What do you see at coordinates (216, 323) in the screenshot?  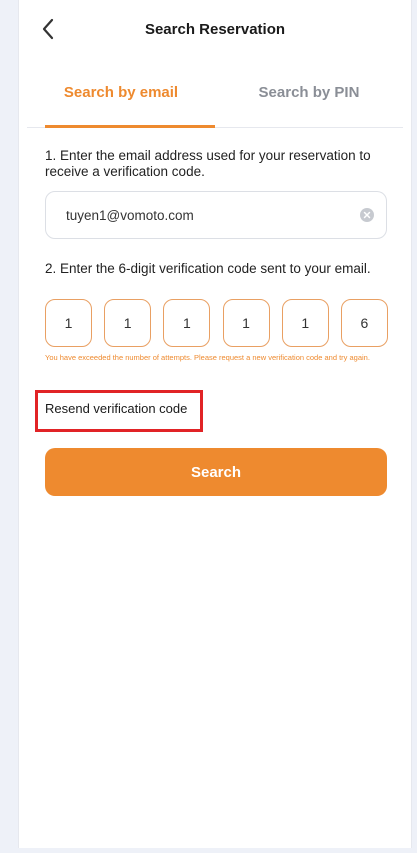 I see `verification-code-inputs: 1 1 1 1 1 6` at bounding box center [216, 323].